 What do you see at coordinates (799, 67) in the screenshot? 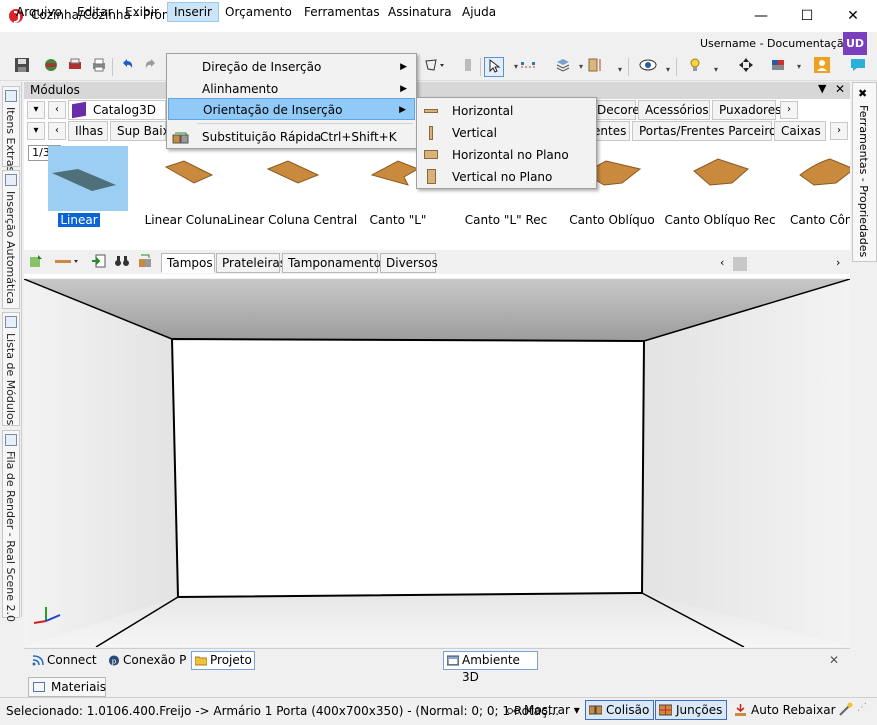
I see `palette-dropdown-icon: ▾` at bounding box center [799, 67].